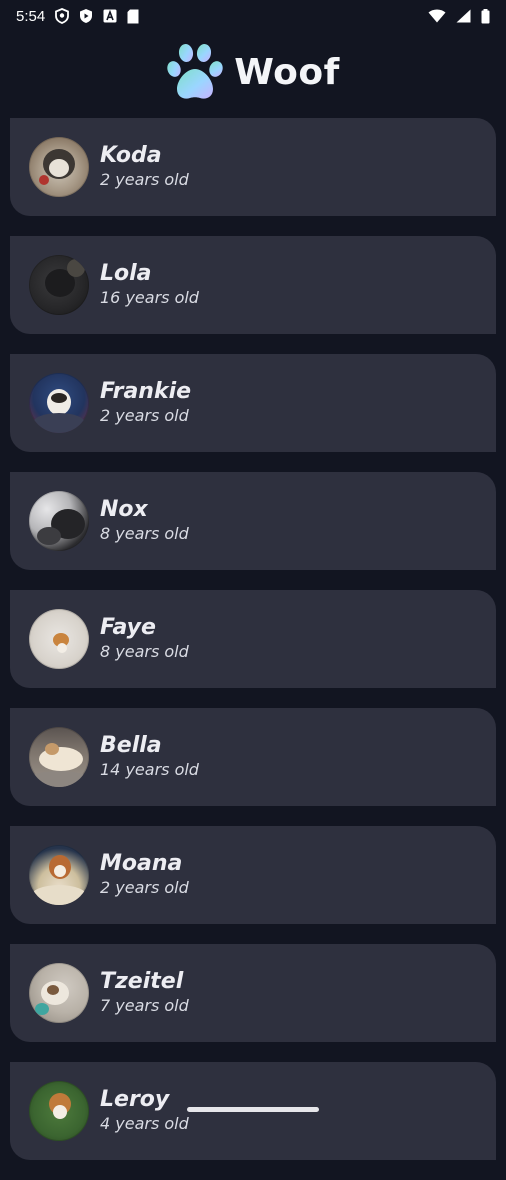 The height and width of the screenshot is (1180, 506). I want to click on dog-info: Lola 16 years old, so click(149, 285).